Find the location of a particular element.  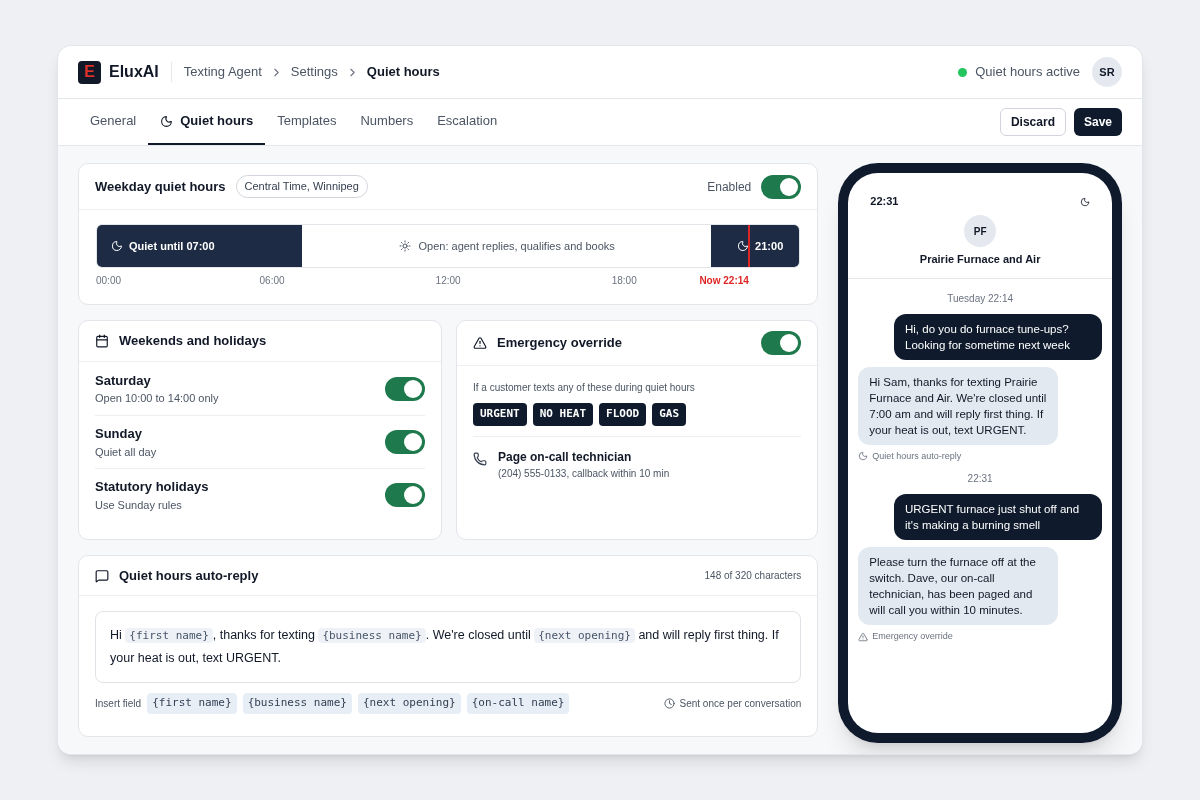

chat-icon is located at coordinates (102, 575).